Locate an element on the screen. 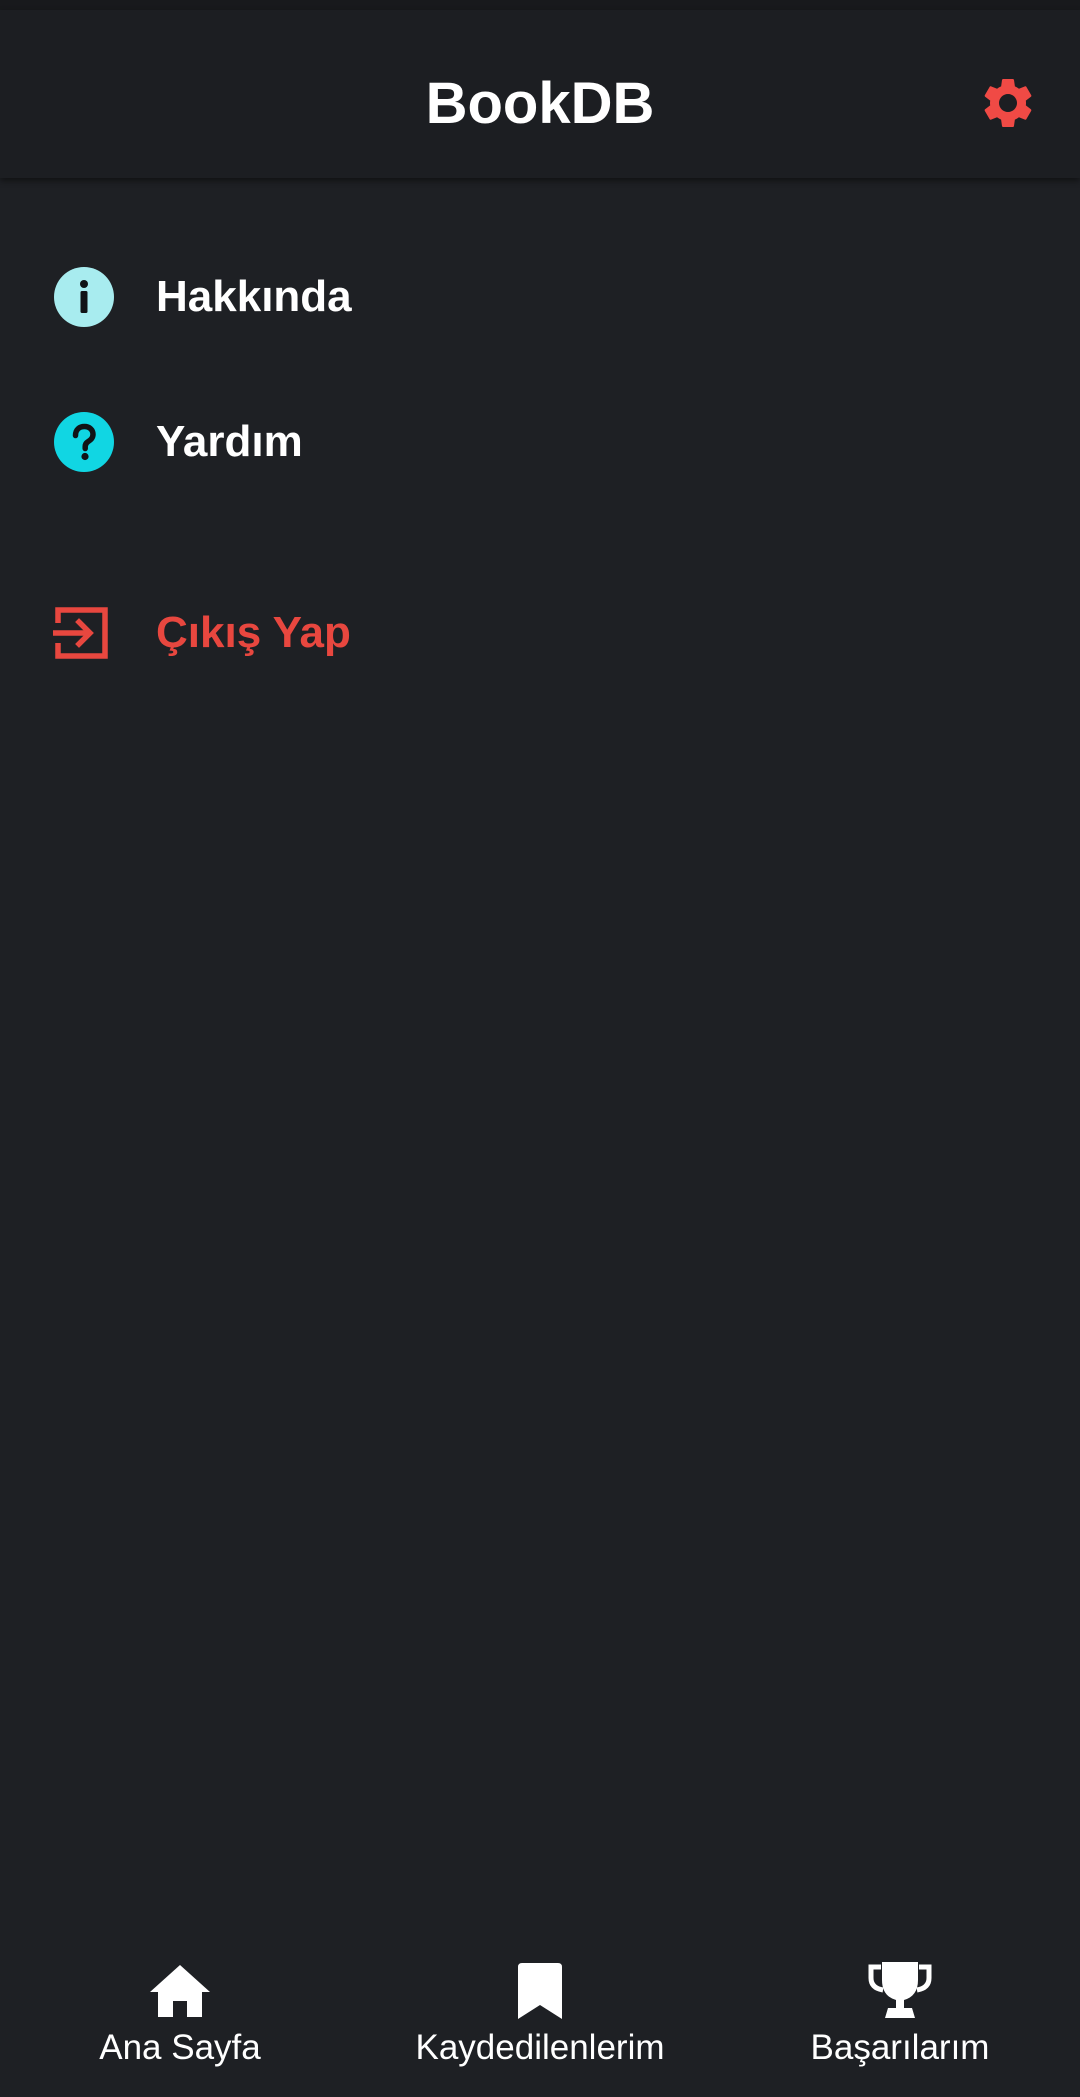 The height and width of the screenshot is (2097, 1080). gear-icon is located at coordinates (1008, 102).